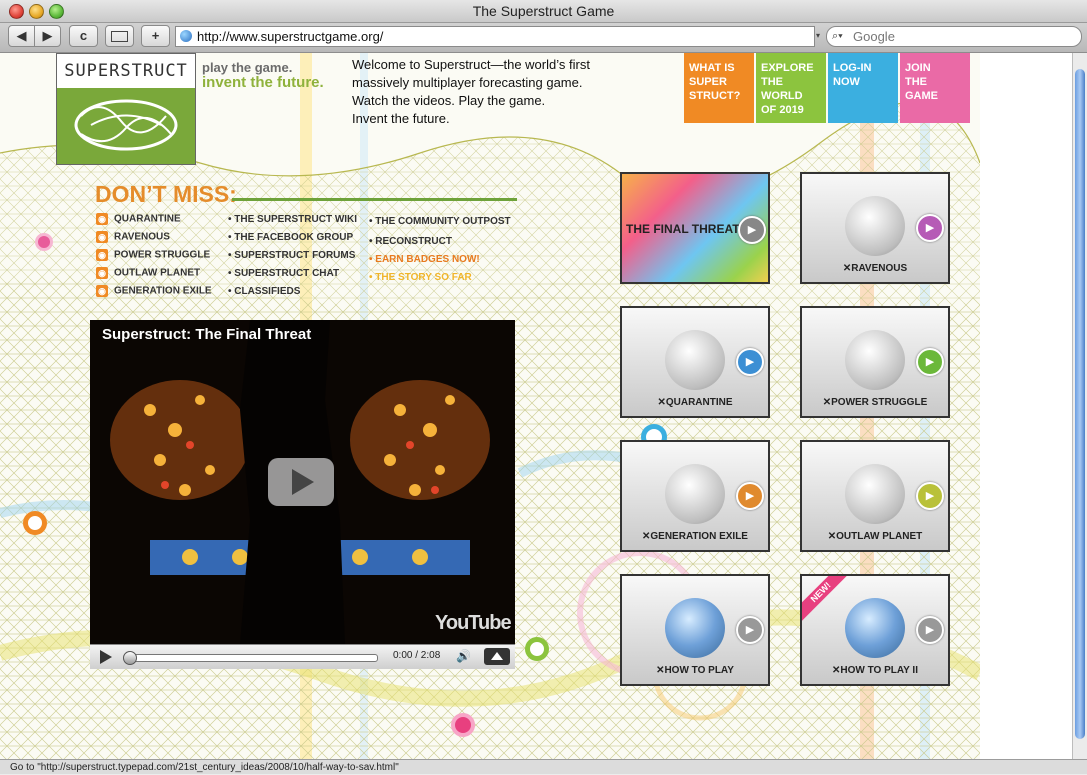 This screenshot has width=1087, height=775. I want to click on logo-wordmark: SUPERSTRUCT, so click(126, 71).